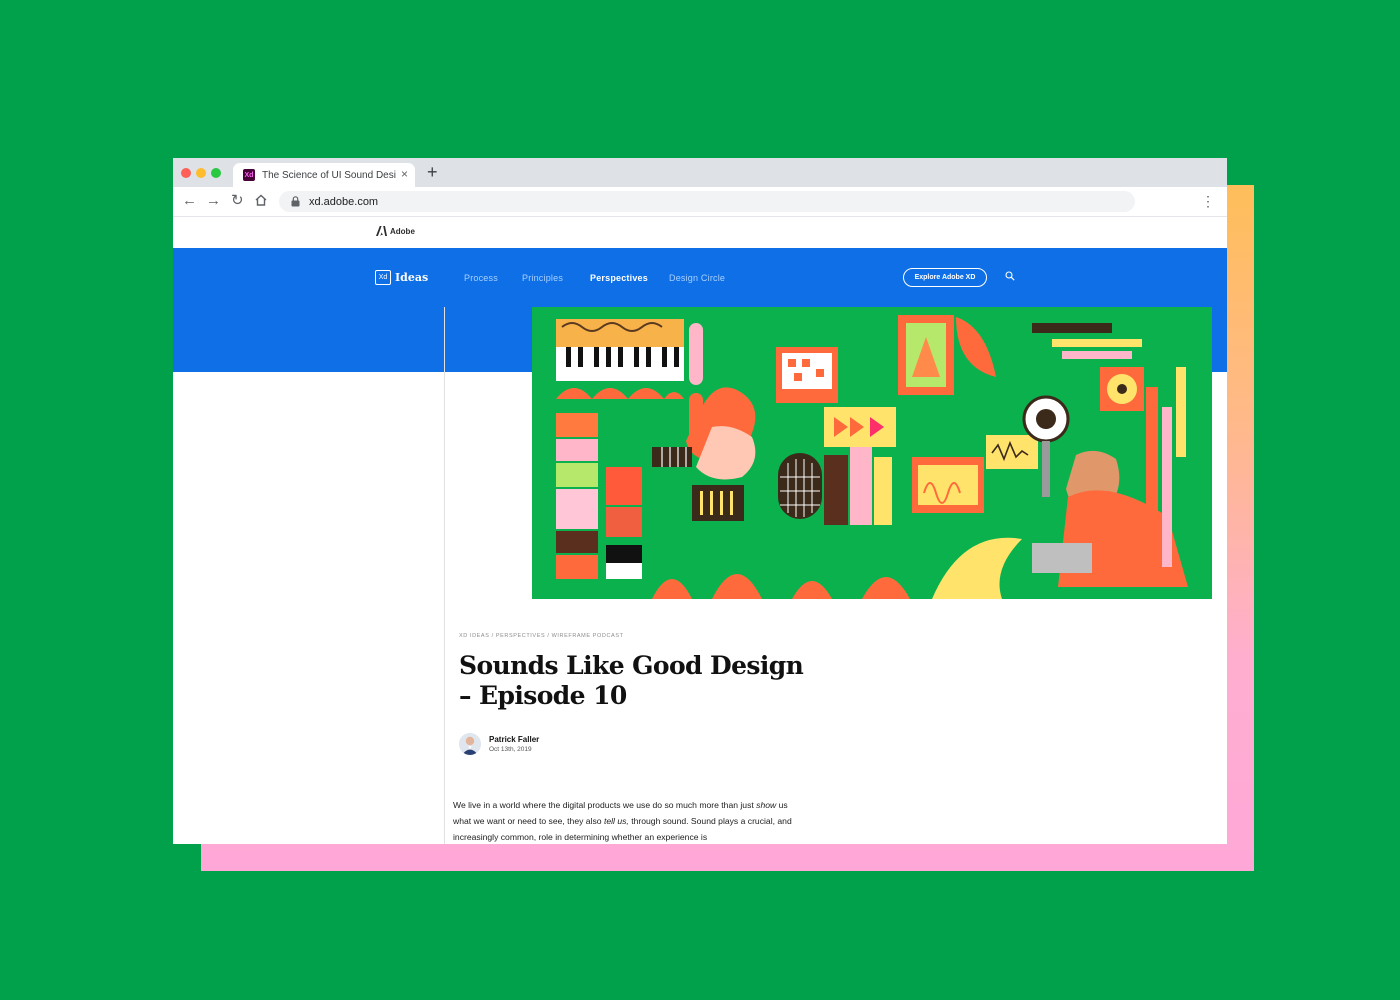  Describe the element at coordinates (432, 172) in the screenshot. I see `new-tab-button: +` at that location.